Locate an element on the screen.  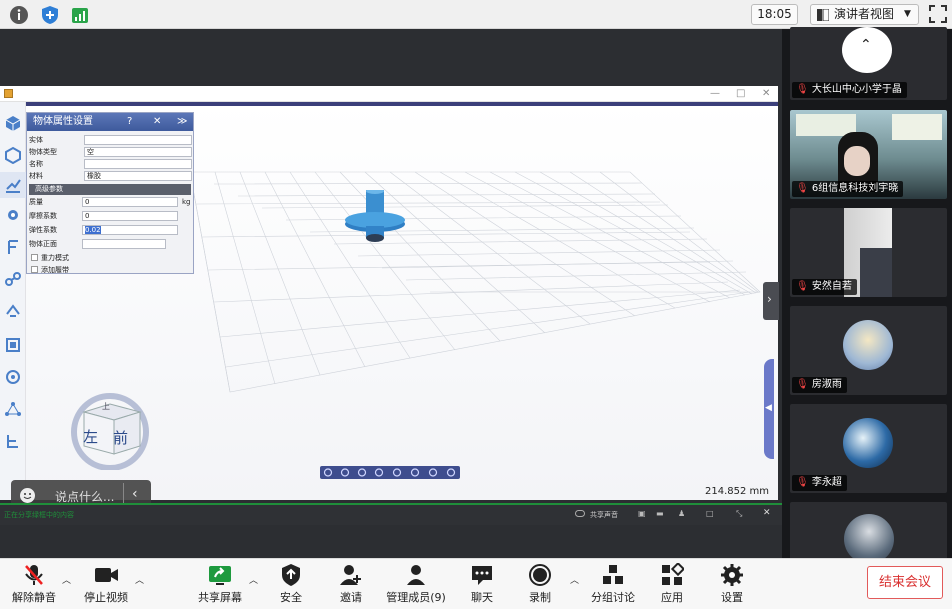
chevron-up-icon: ⌃ is located at coordinates (866, 45).